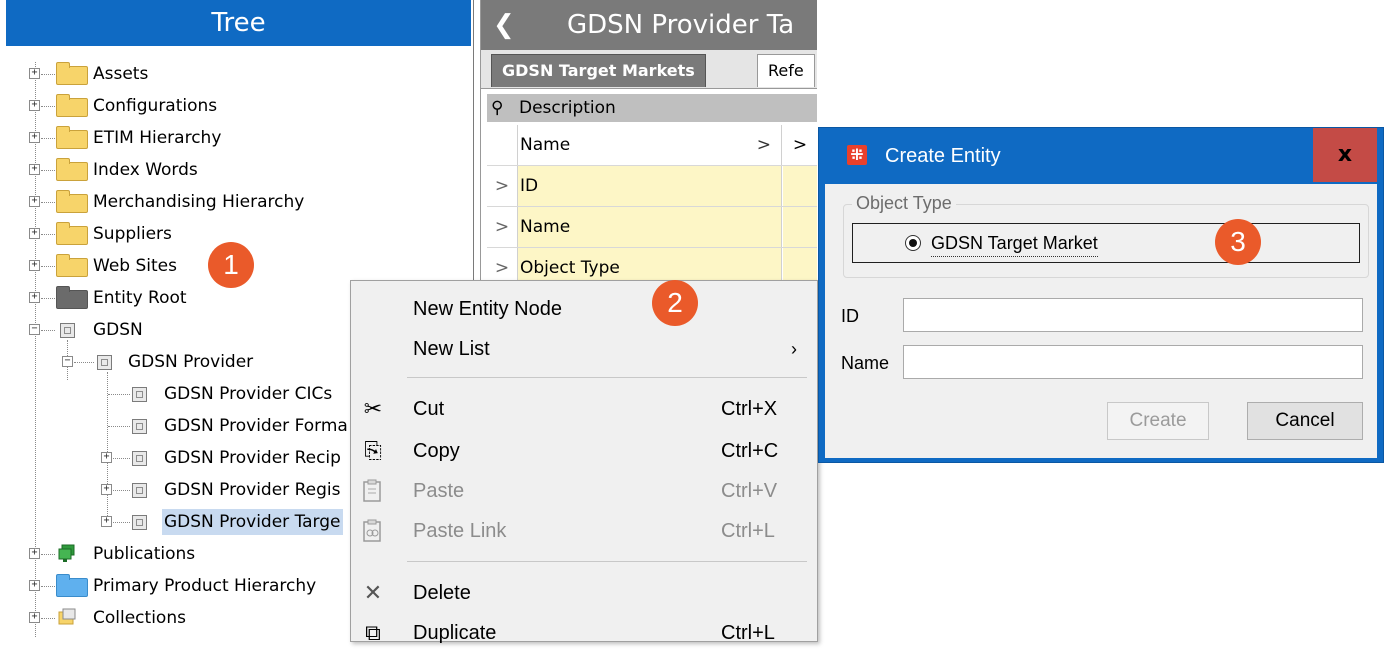 The image size is (1393, 653). What do you see at coordinates (1133, 362) in the screenshot?
I see `name-field` at bounding box center [1133, 362].